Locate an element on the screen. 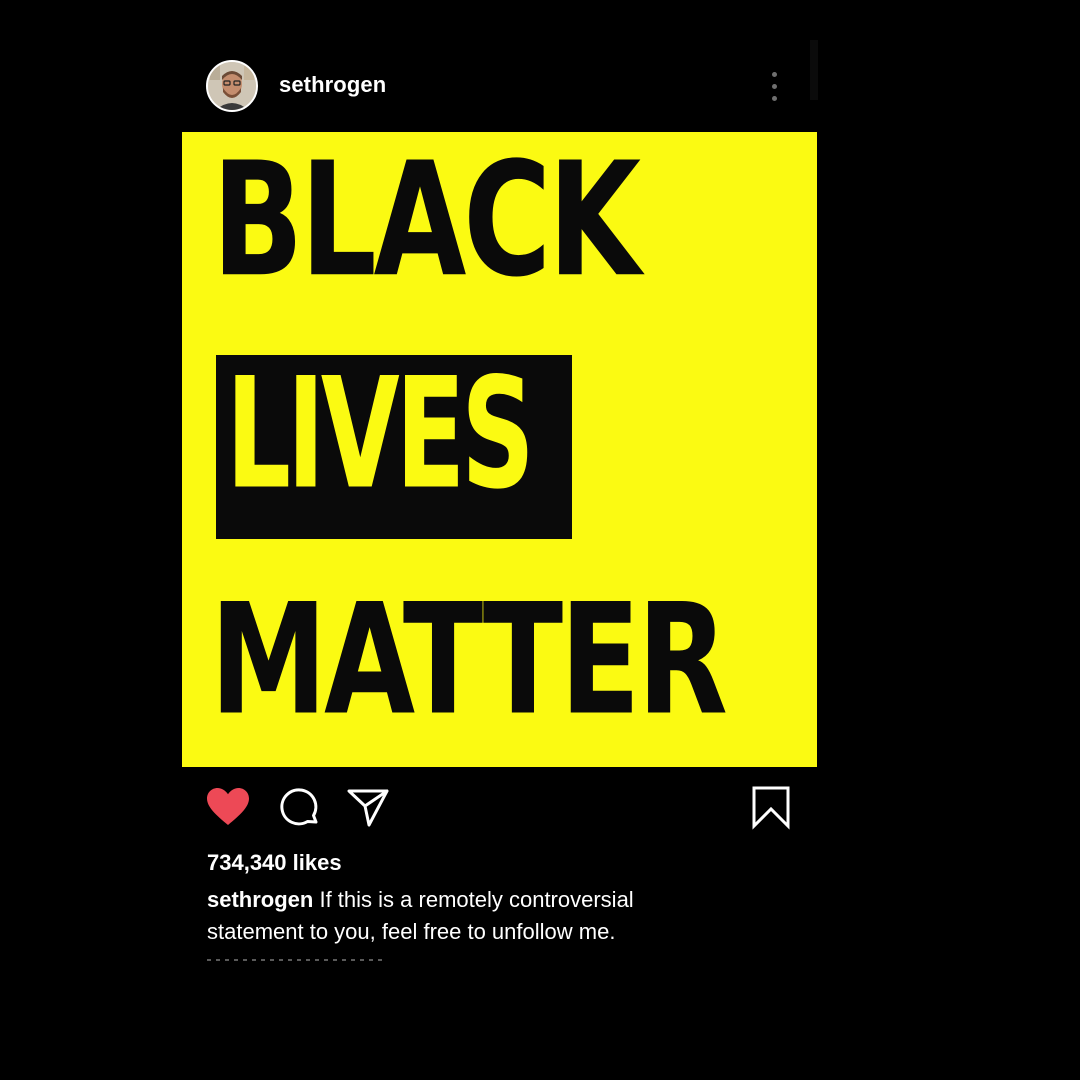 This screenshot has width=1080, height=1080. post-header: sethrogen is located at coordinates (511, 87).